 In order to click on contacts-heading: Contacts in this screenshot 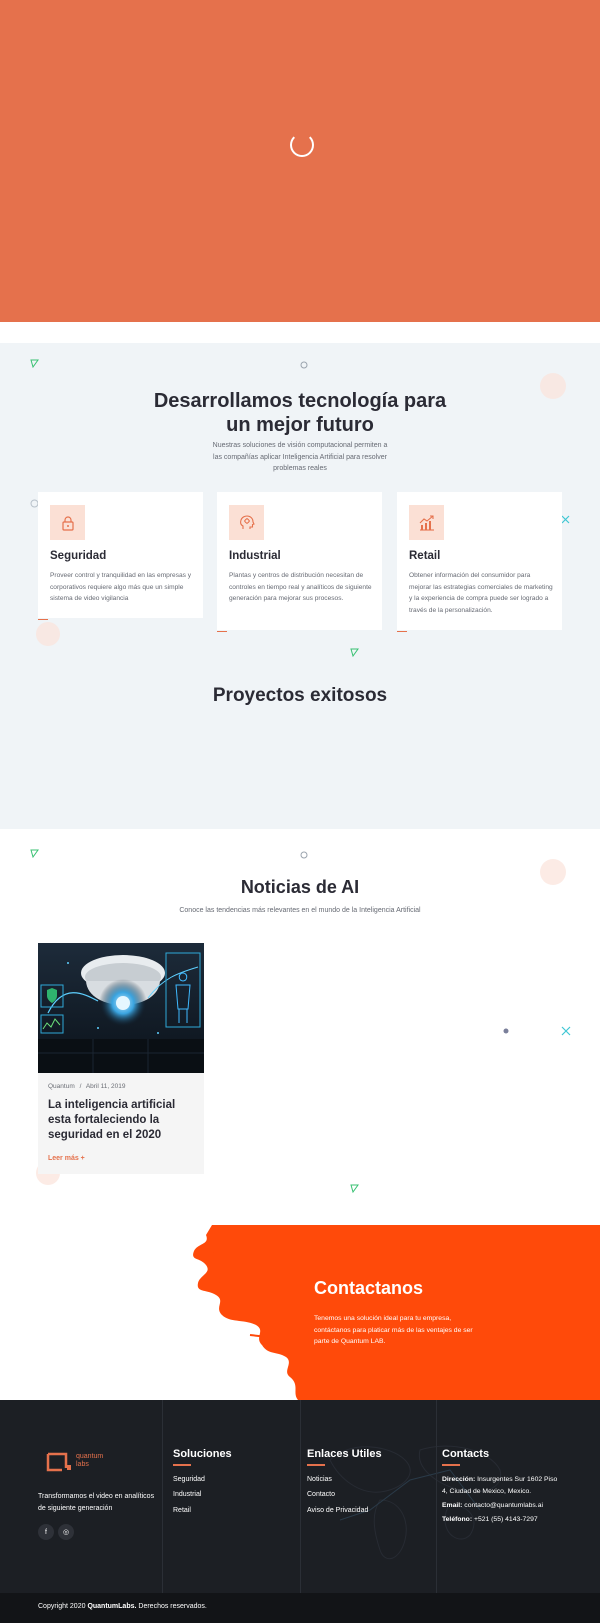, I will do `click(466, 1454)`.